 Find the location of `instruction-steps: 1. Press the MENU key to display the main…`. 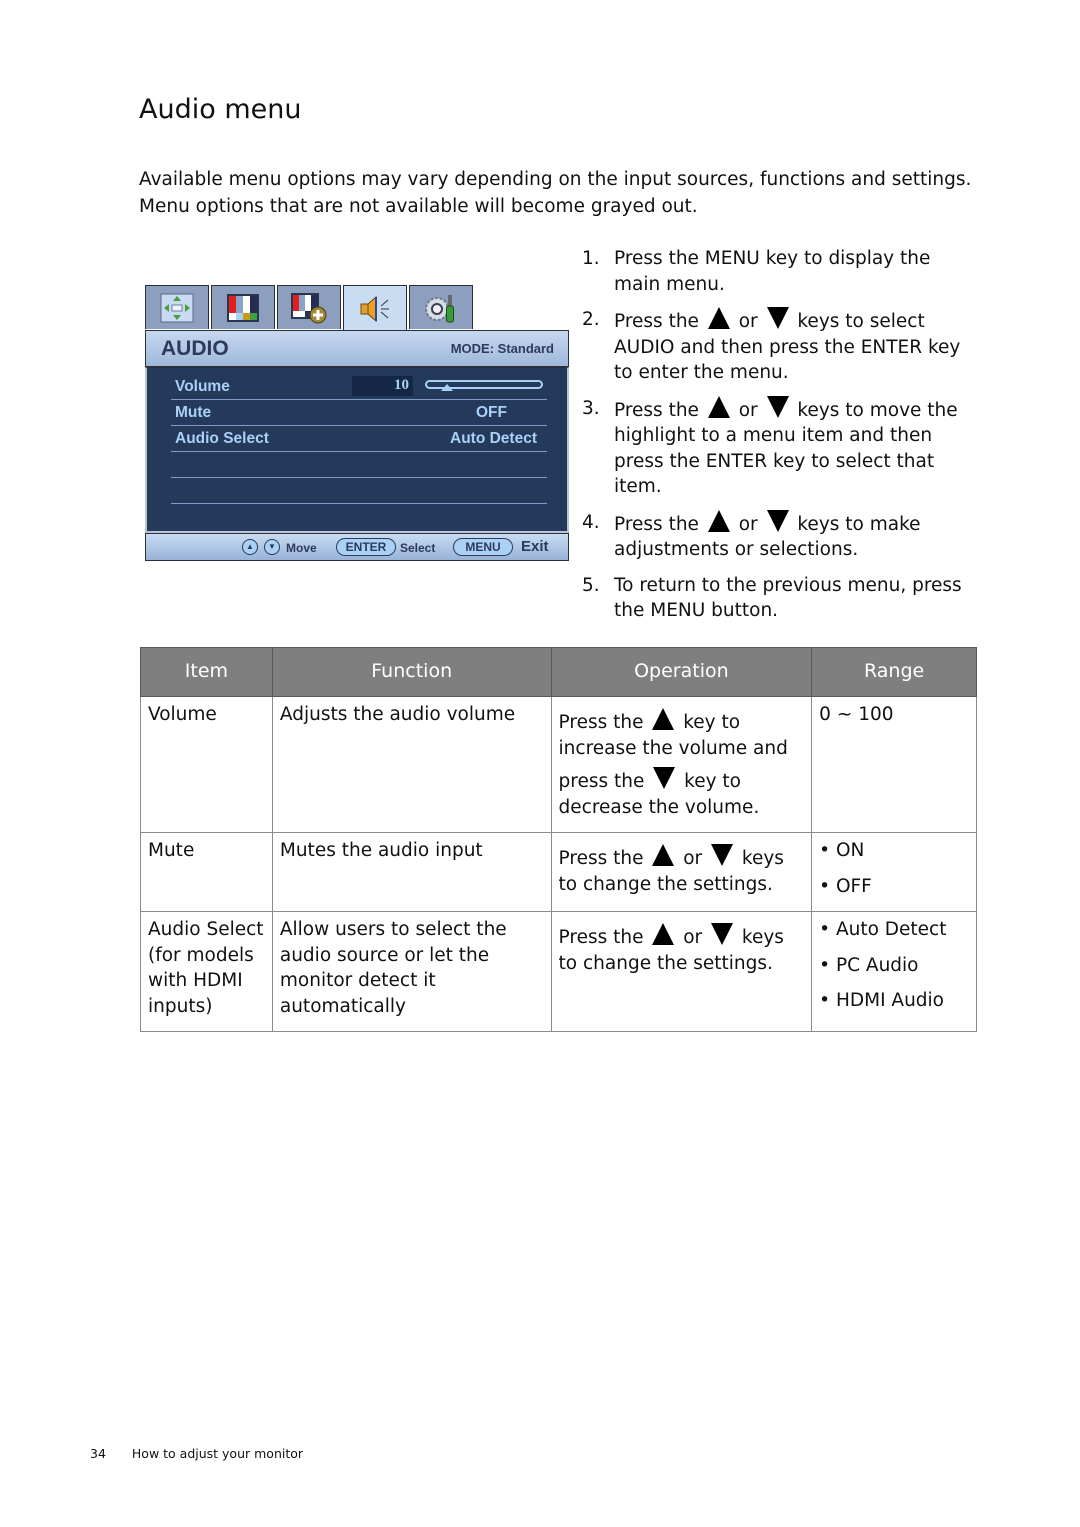

instruction-steps: 1. Press the MENU key to display the main… is located at coordinates (782, 440).